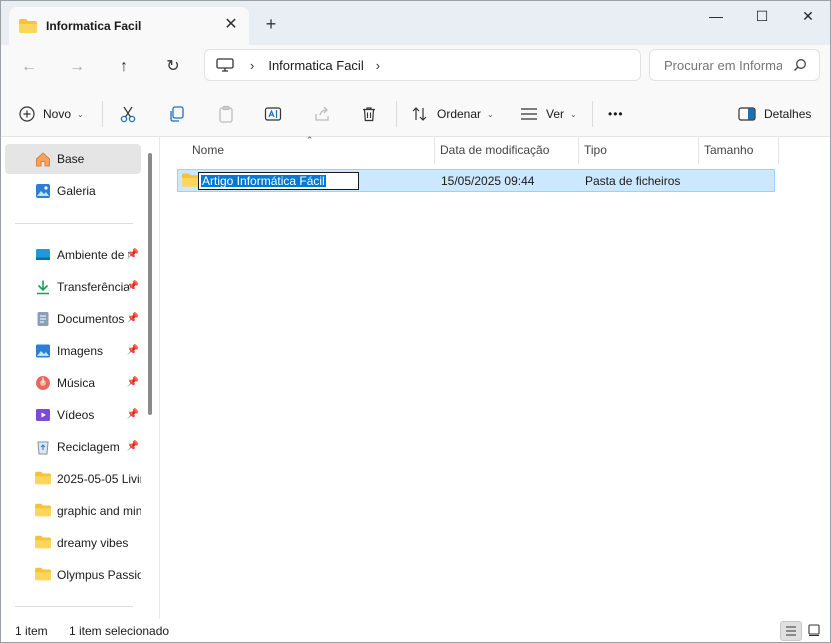  I want to click on address-bar: › Informatica Facil ›, so click(422, 65).